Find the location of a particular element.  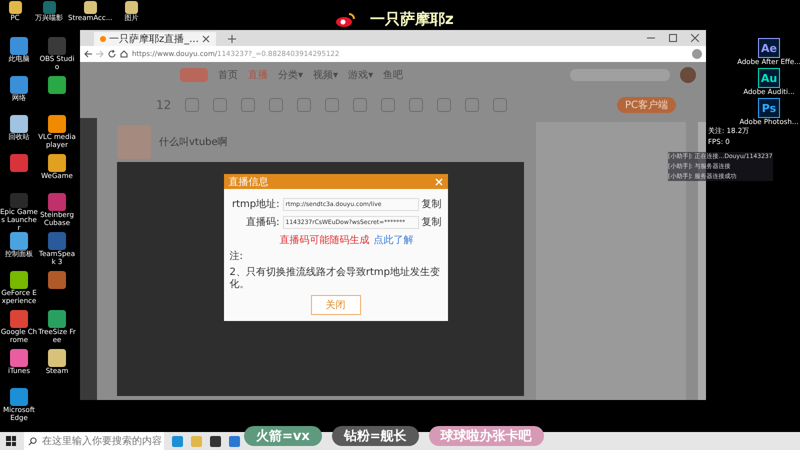

app-icon: Au is located at coordinates (769, 78).